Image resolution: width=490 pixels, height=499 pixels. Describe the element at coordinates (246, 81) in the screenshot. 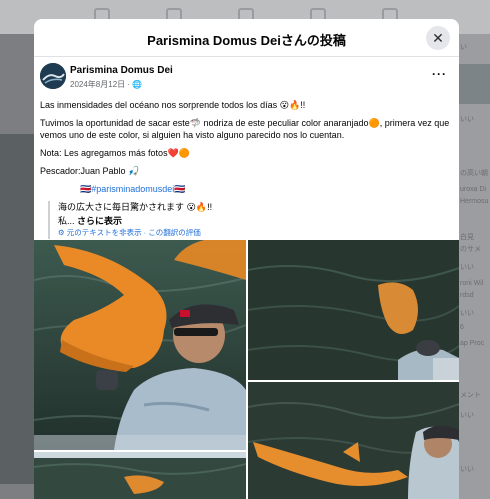

I see `post-header: Parismina Domus Dei 2024年8月12日 · 🌐 ···` at that location.